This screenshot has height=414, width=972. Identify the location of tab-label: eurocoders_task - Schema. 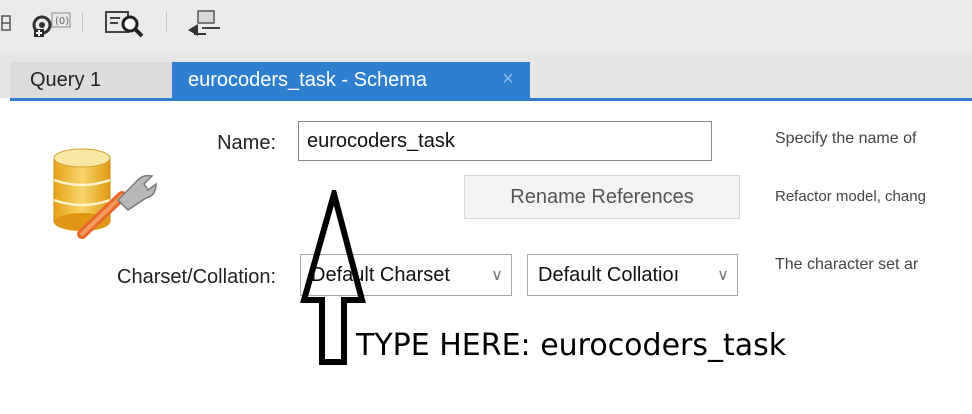
(308, 79).